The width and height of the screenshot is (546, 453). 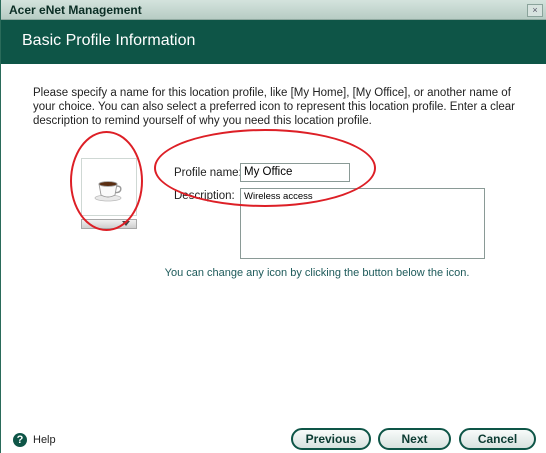 What do you see at coordinates (109, 40) in the screenshot?
I see `page-title: Basic Profile Information` at bounding box center [109, 40].